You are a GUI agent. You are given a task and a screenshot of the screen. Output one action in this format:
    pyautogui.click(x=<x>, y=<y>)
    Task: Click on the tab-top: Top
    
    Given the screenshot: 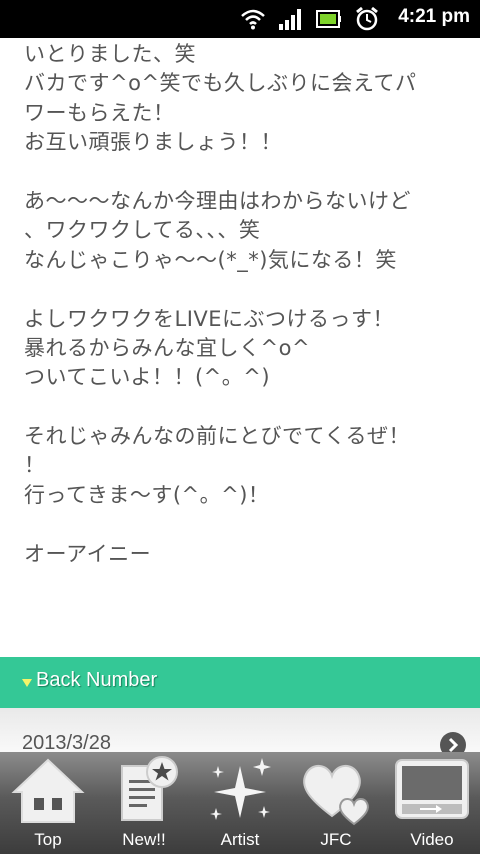 What is the action you would take?
    pyautogui.click(x=48, y=803)
    